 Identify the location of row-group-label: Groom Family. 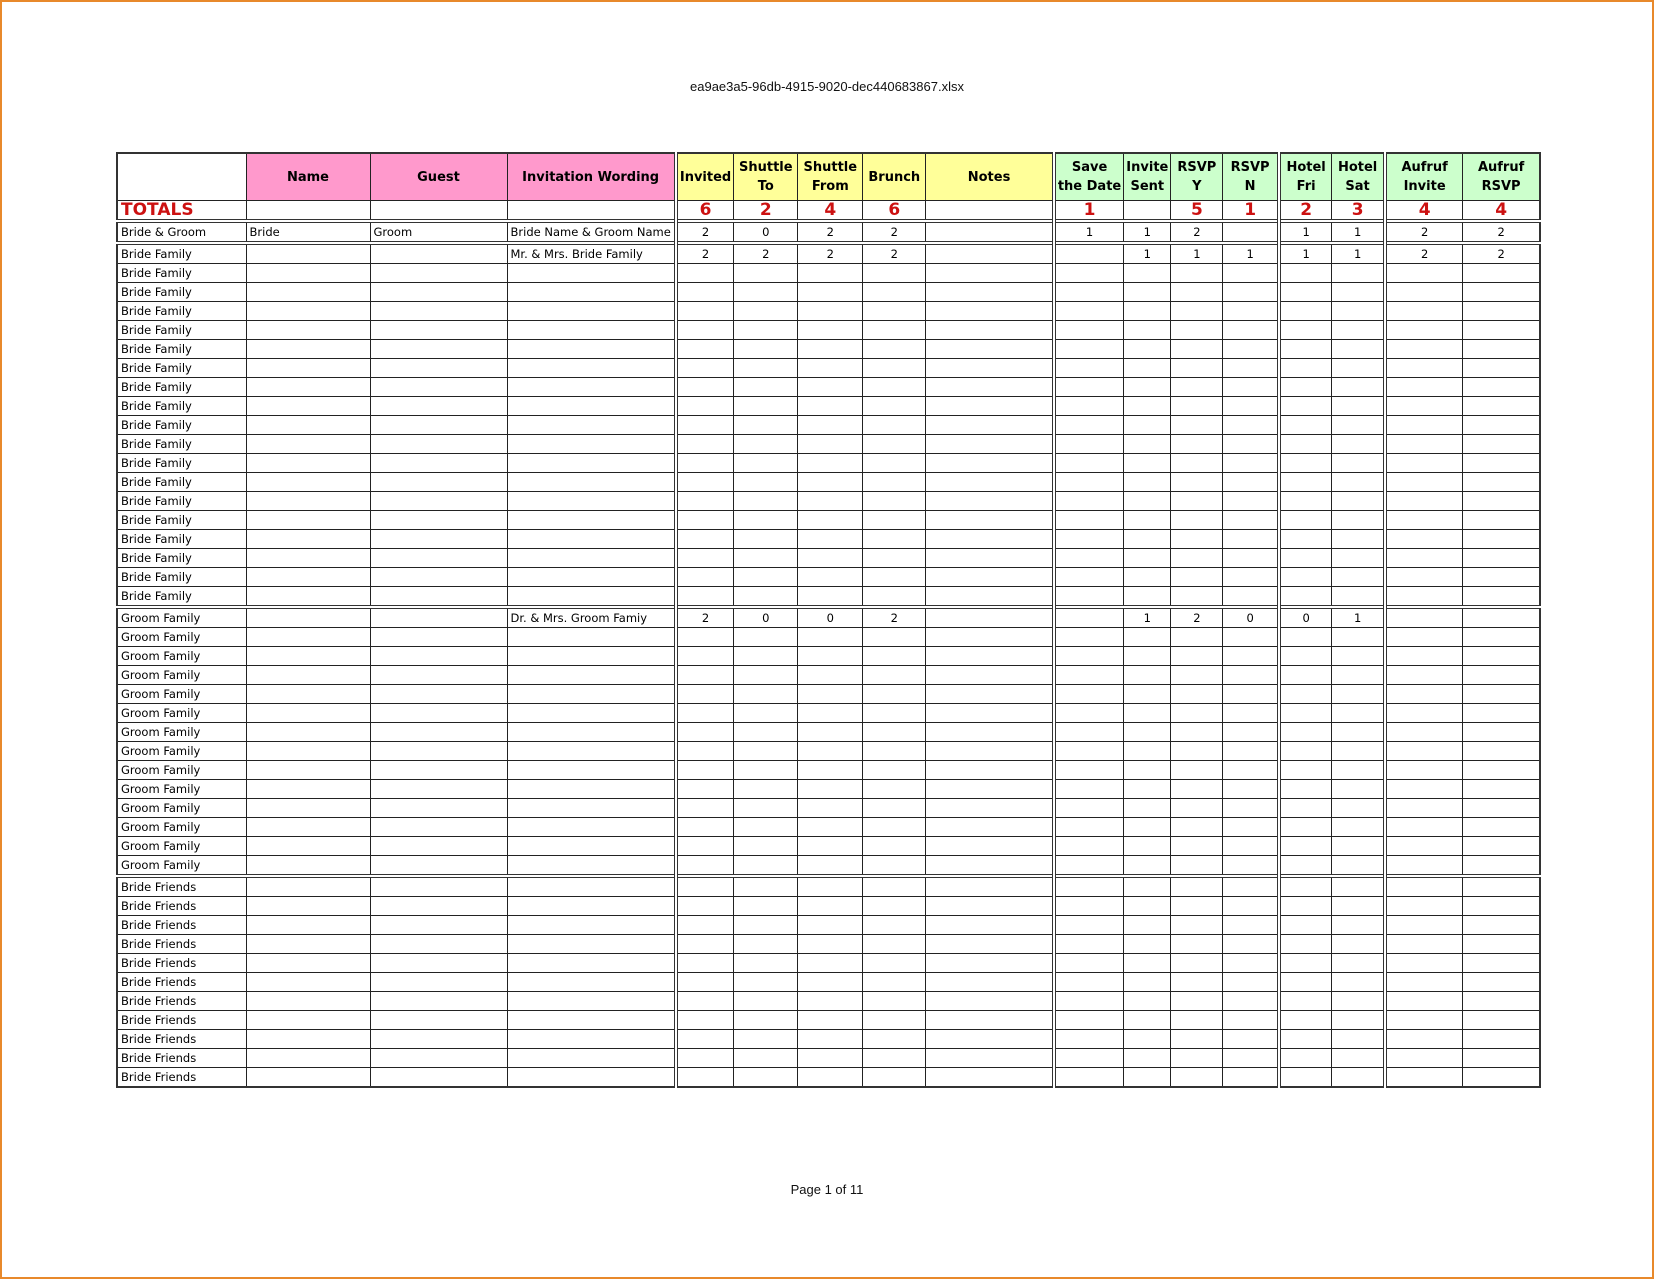
(181, 656).